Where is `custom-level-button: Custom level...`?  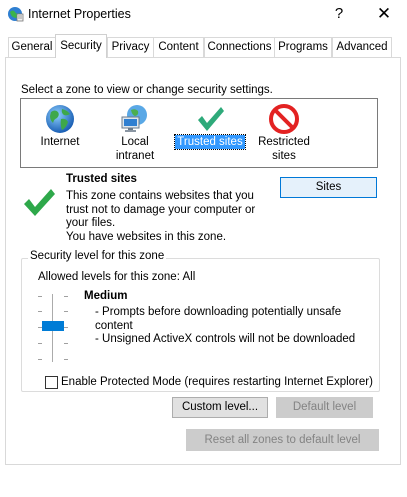
custom-level-button: Custom level... is located at coordinates (220, 407).